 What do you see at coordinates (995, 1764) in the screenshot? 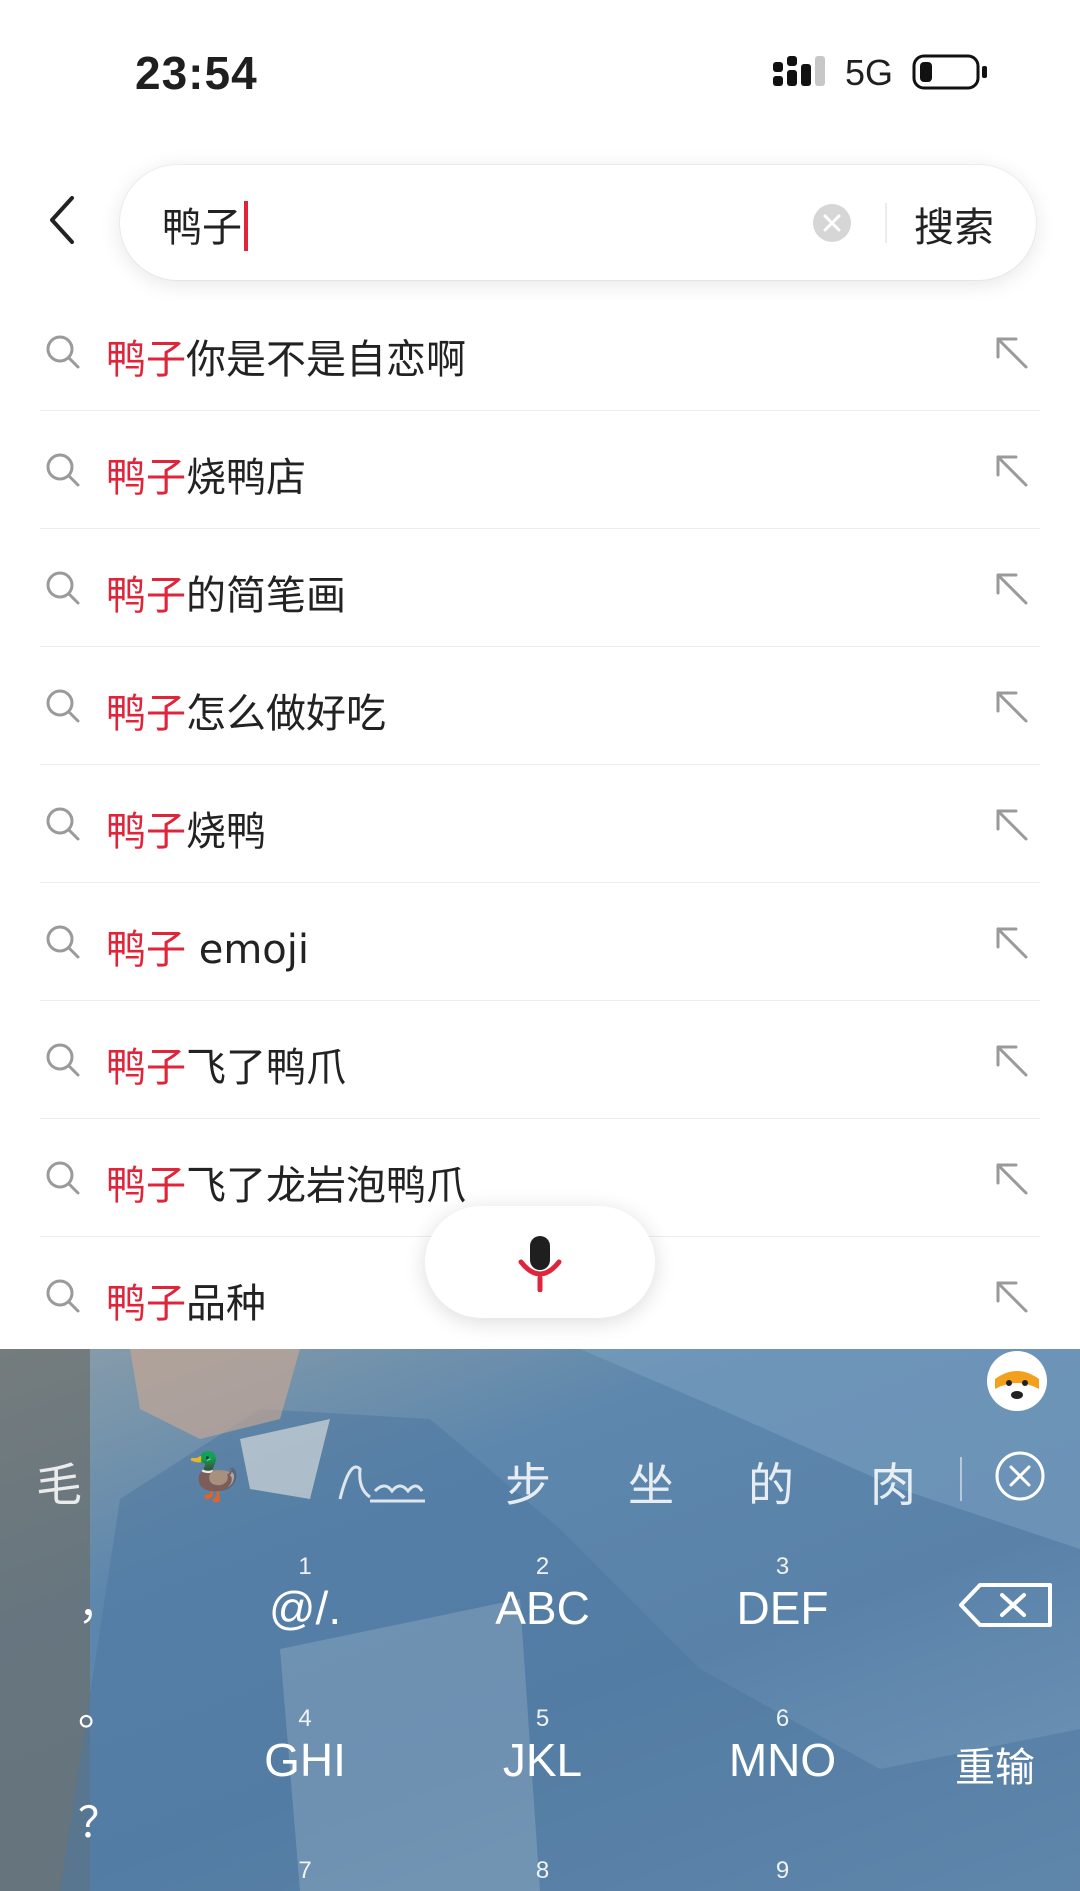
I see `retype-key: 重输` at bounding box center [995, 1764].